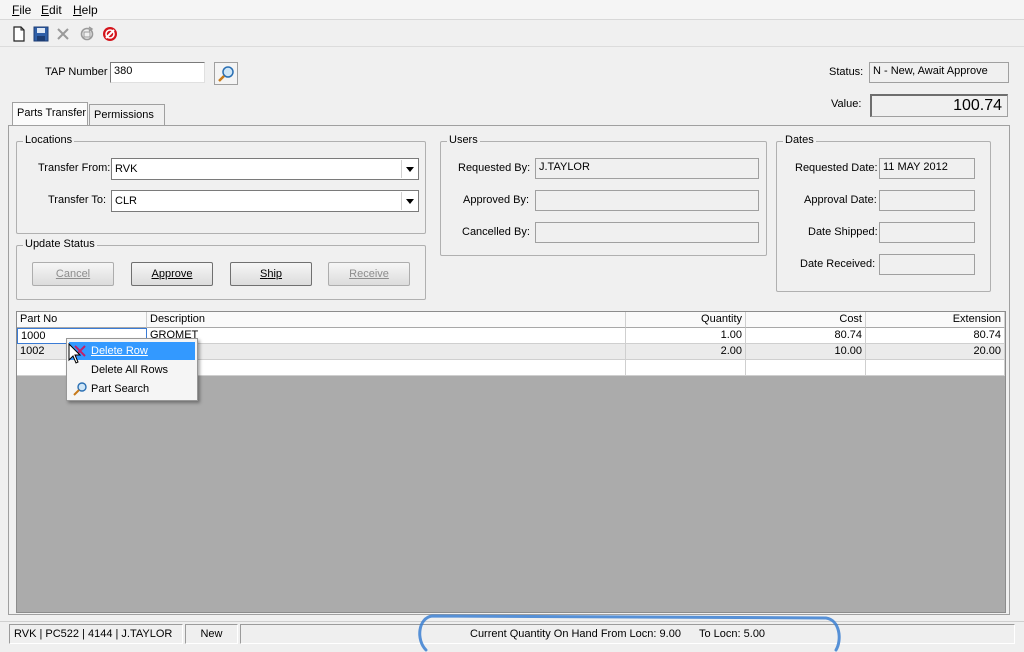  What do you see at coordinates (629, 633) in the screenshot?
I see `highlight-annotation` at bounding box center [629, 633].